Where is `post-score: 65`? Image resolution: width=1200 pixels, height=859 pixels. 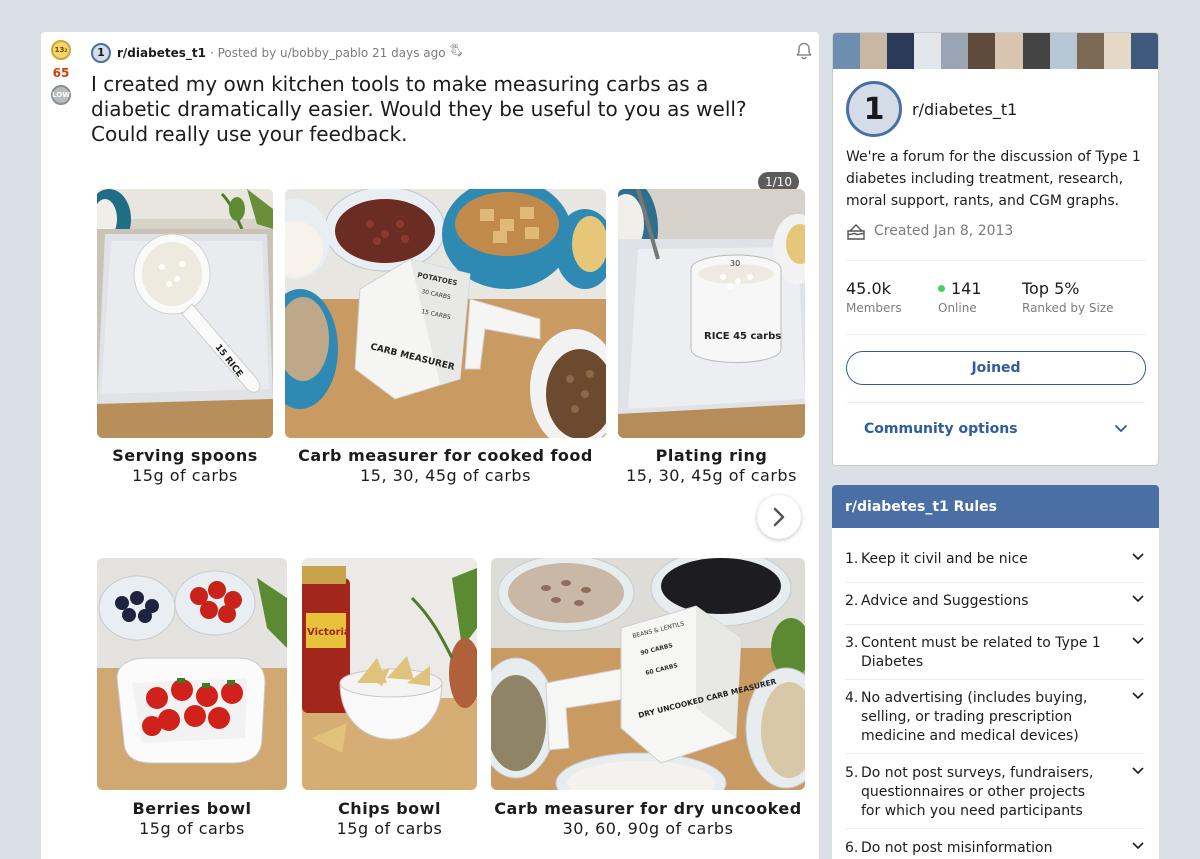 post-score: 65 is located at coordinates (61, 73).